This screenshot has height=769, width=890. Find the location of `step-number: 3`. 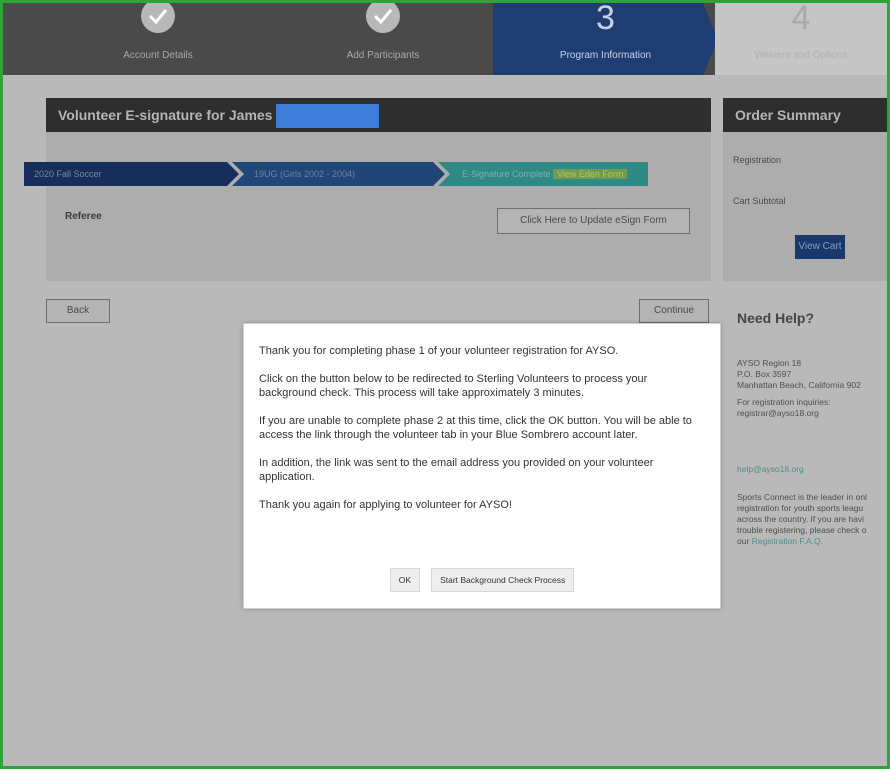

step-number: 3 is located at coordinates (605, 18).